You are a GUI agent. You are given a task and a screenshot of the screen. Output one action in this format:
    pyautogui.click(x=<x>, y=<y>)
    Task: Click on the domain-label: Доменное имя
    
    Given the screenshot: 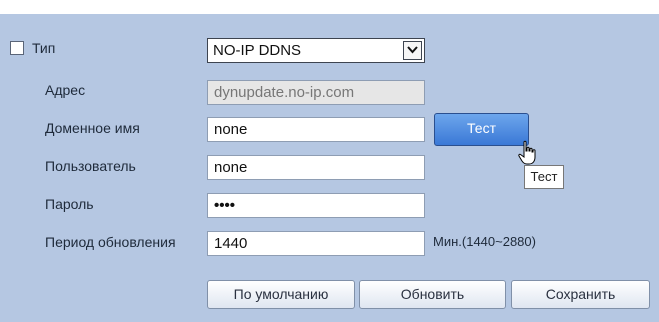 What is the action you would take?
    pyautogui.click(x=92, y=128)
    